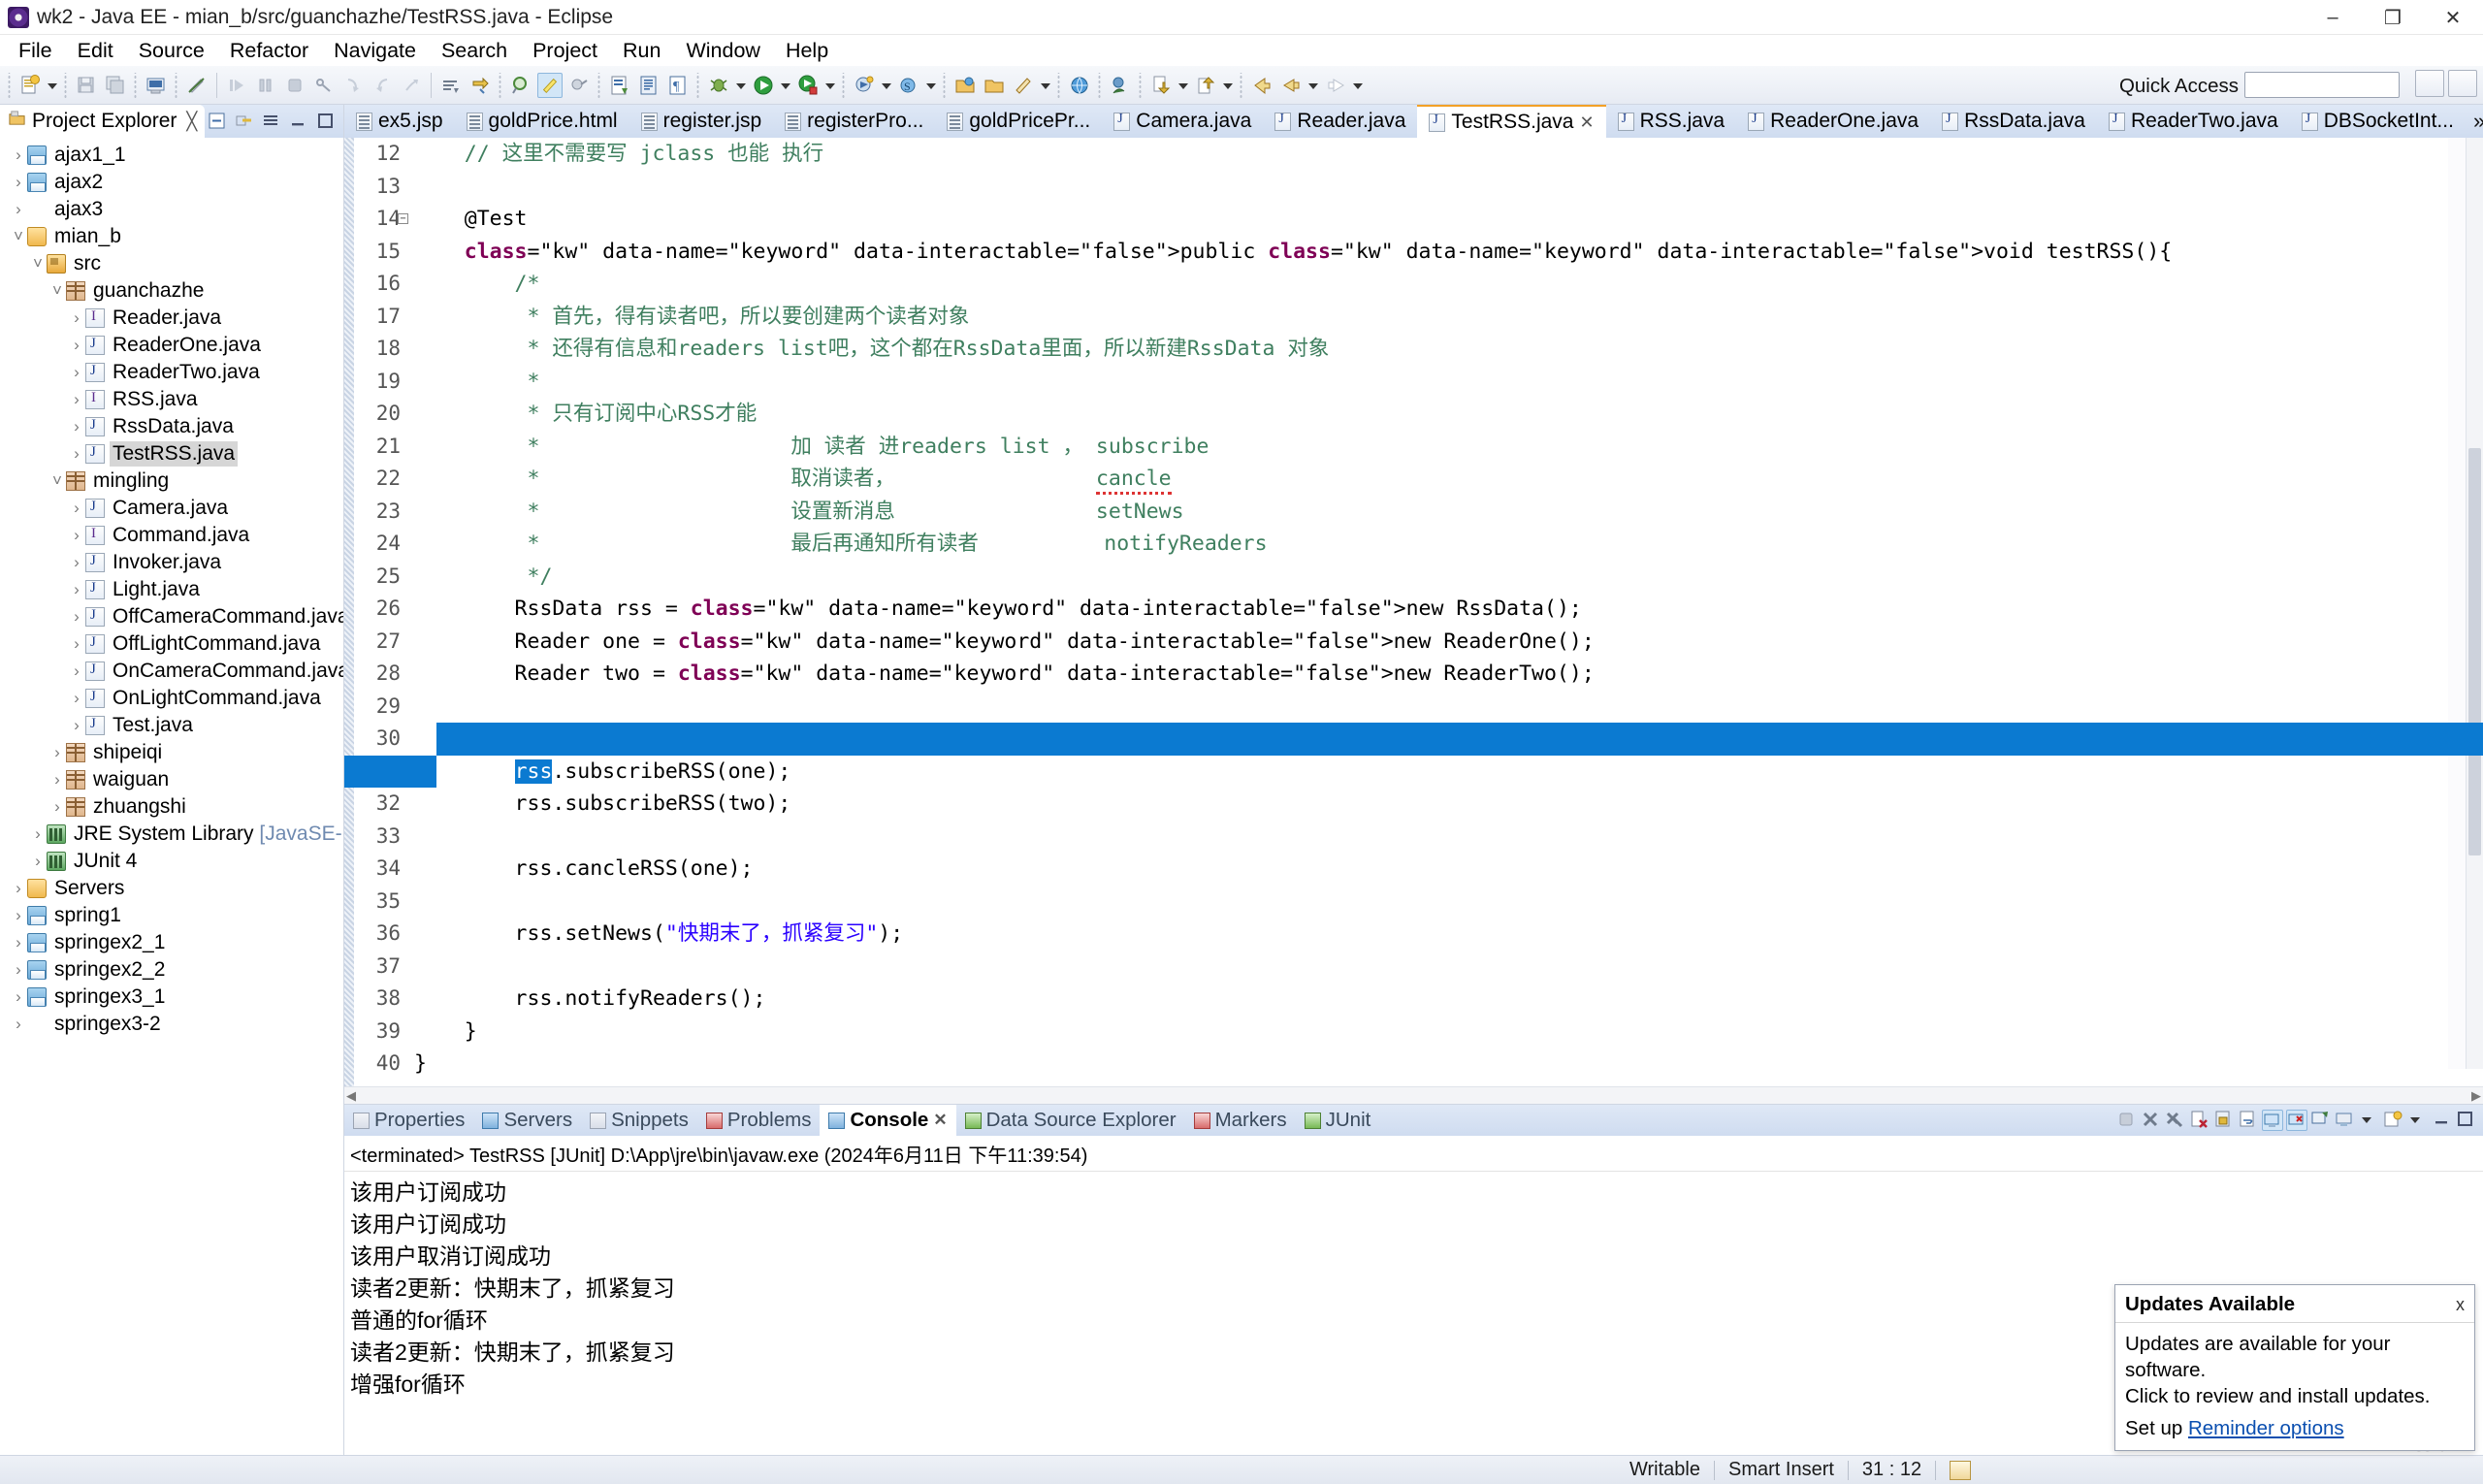 The width and height of the screenshot is (2483, 1484). Describe the element at coordinates (2346, 1120) in the screenshot. I see `display-selected-console-icon` at that location.